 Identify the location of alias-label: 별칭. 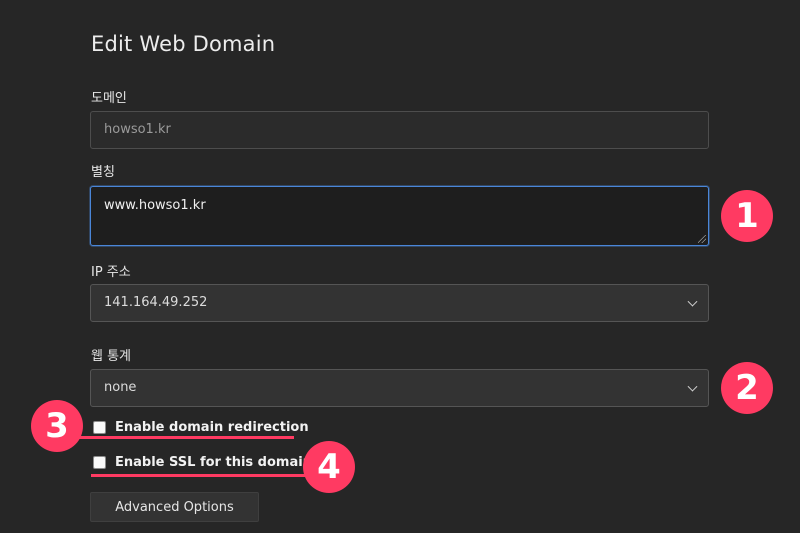
(103, 172).